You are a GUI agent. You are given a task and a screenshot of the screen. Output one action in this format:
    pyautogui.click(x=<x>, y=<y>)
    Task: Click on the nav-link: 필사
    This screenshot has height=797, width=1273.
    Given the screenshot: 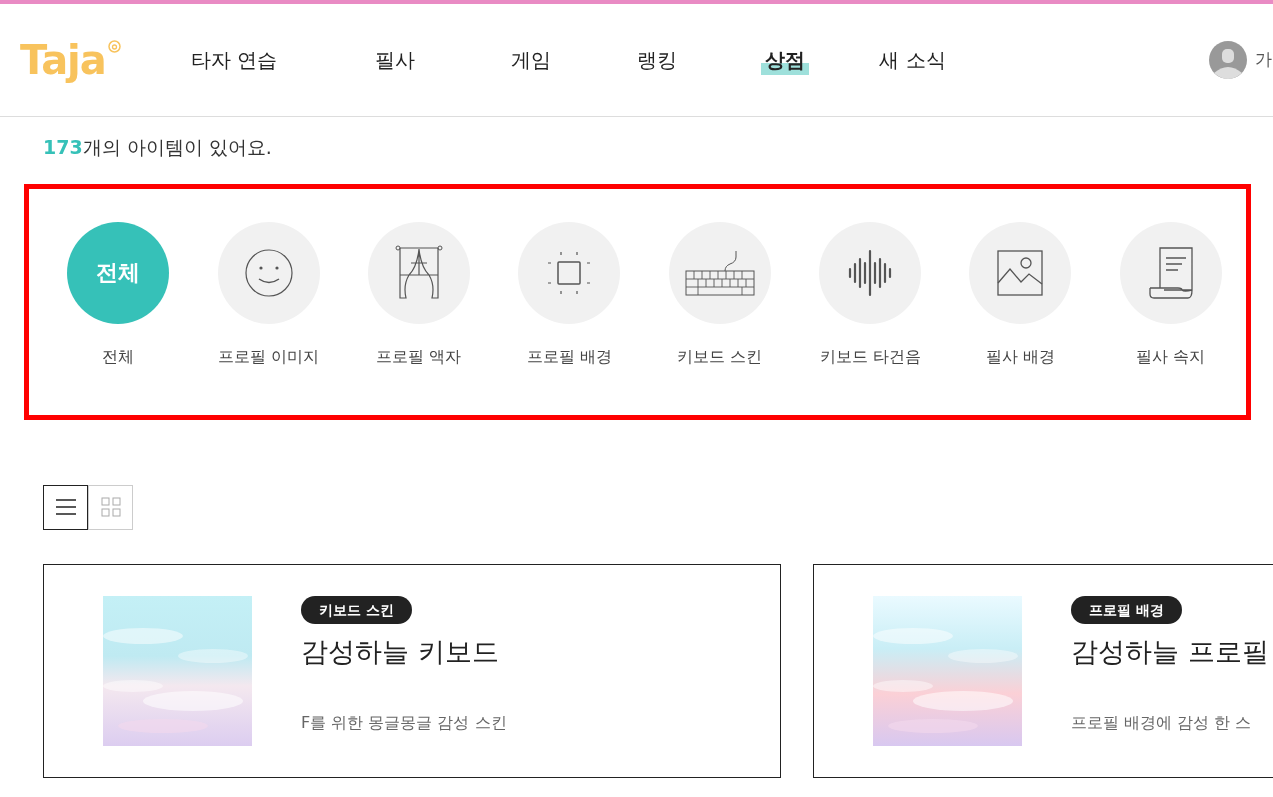 What is the action you would take?
    pyautogui.click(x=395, y=60)
    